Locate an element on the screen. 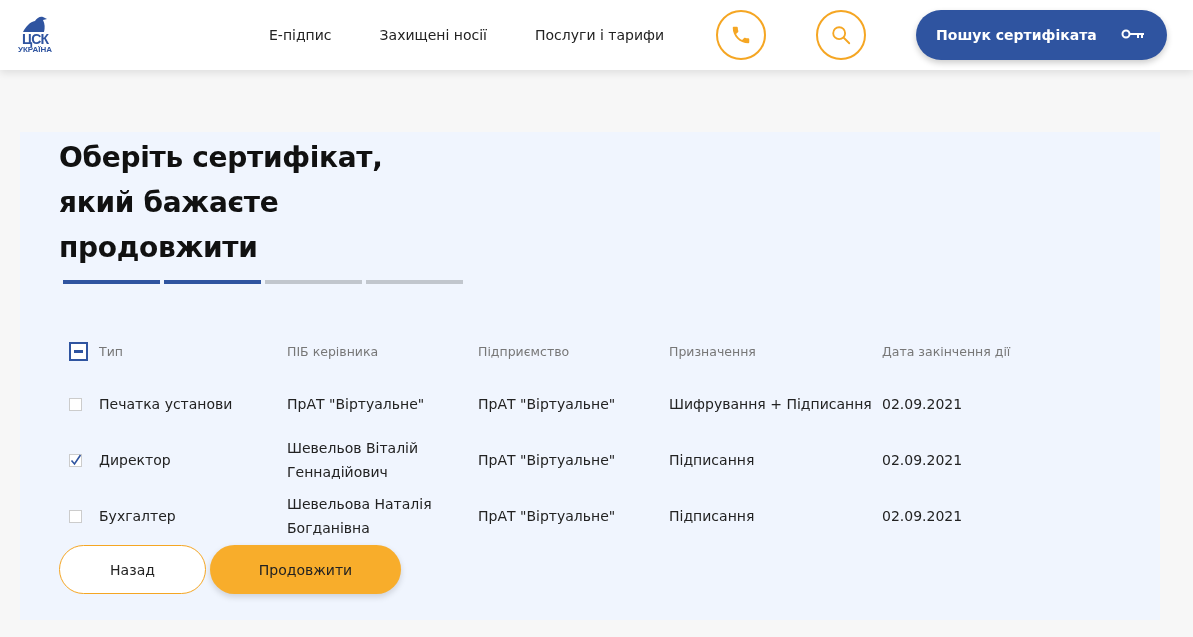 The height and width of the screenshot is (637, 1193). column-header: Підприємство is located at coordinates (524, 351).